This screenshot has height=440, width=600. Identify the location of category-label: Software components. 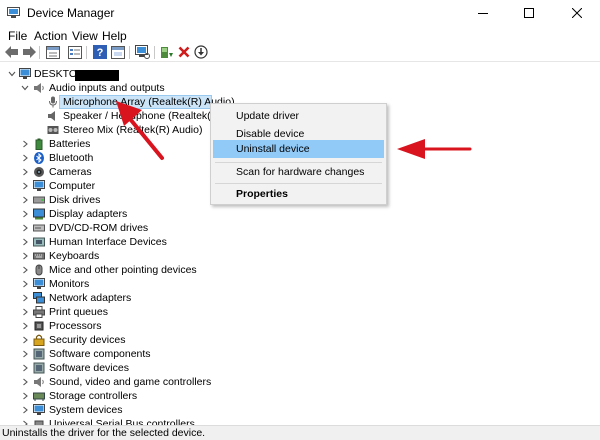
(100, 354).